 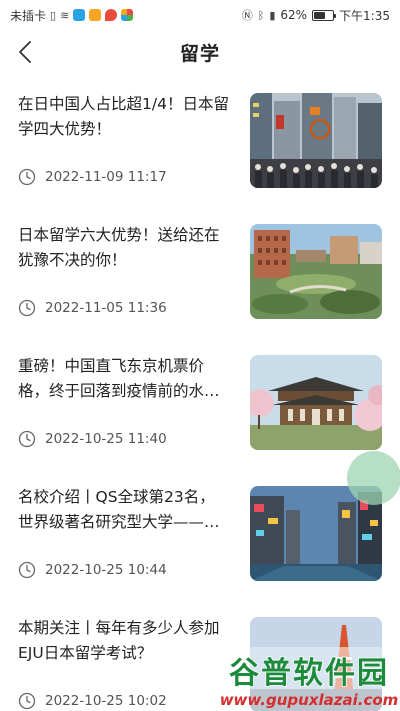 I want to click on status-right: Ⓝ ᛒ ▮ 62% 下午1:35, so click(x=316, y=15).